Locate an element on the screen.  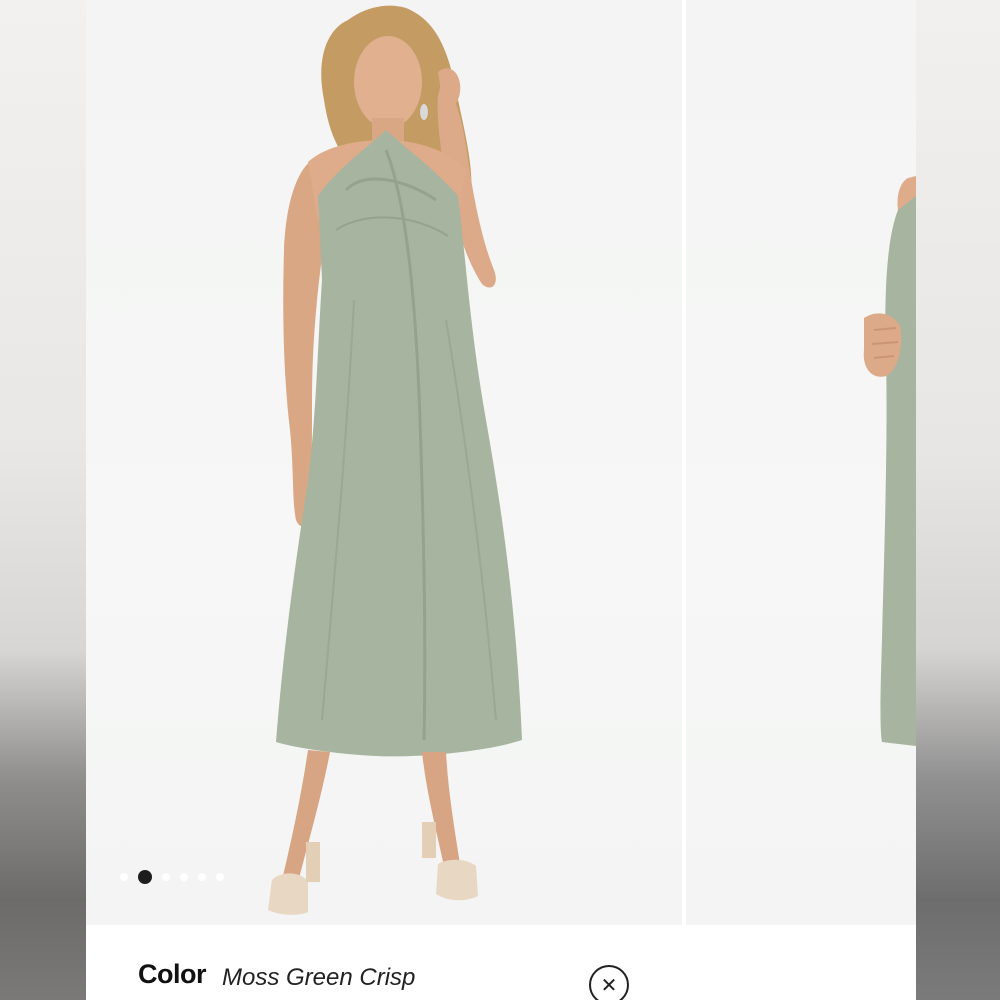
close-button: ✕ is located at coordinates (609, 982).